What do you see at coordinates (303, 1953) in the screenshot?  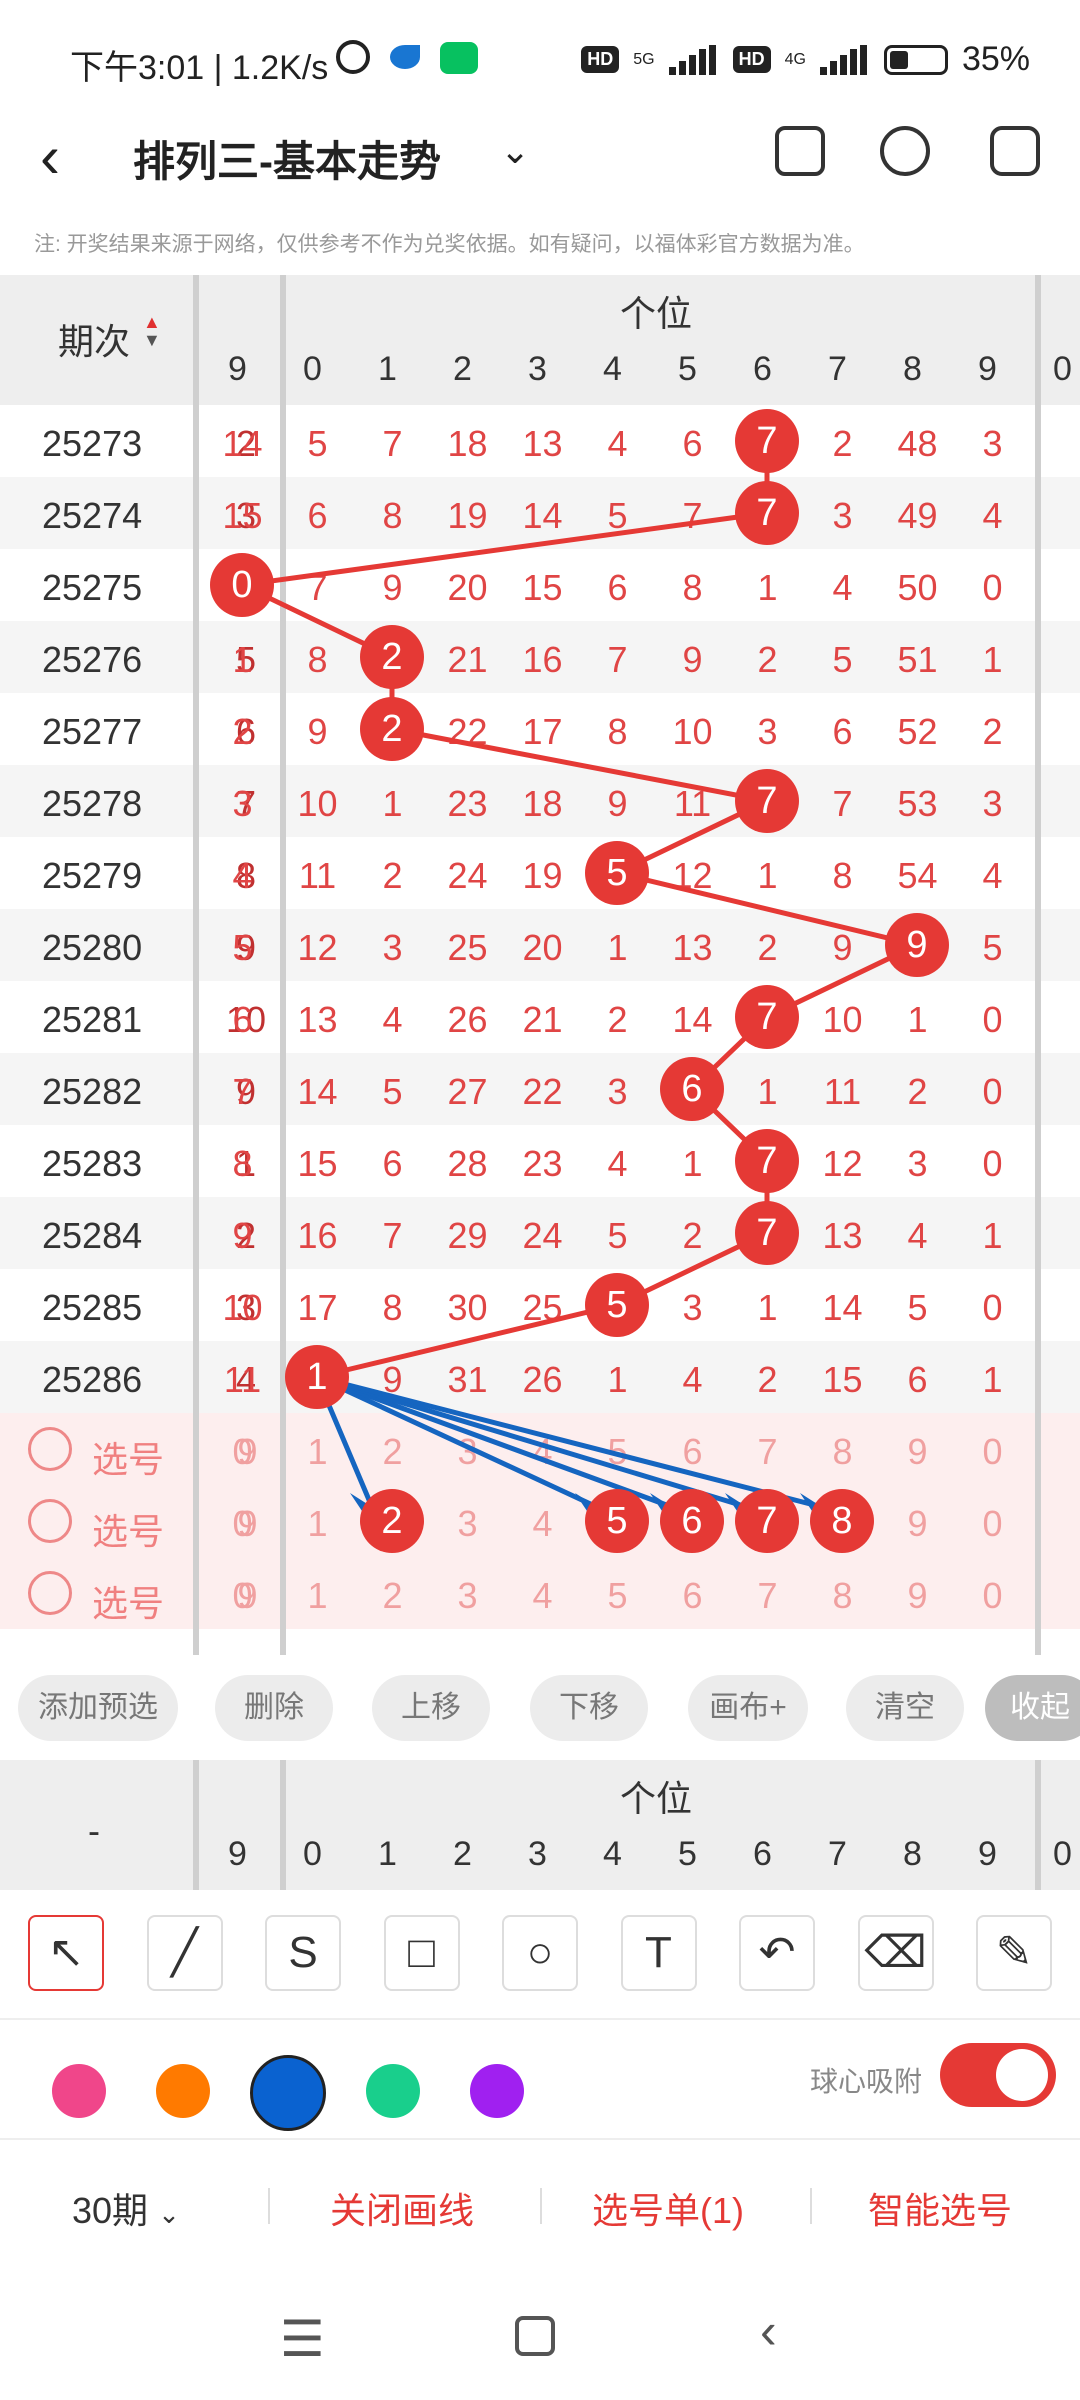 I see `curve-icon: S` at bounding box center [303, 1953].